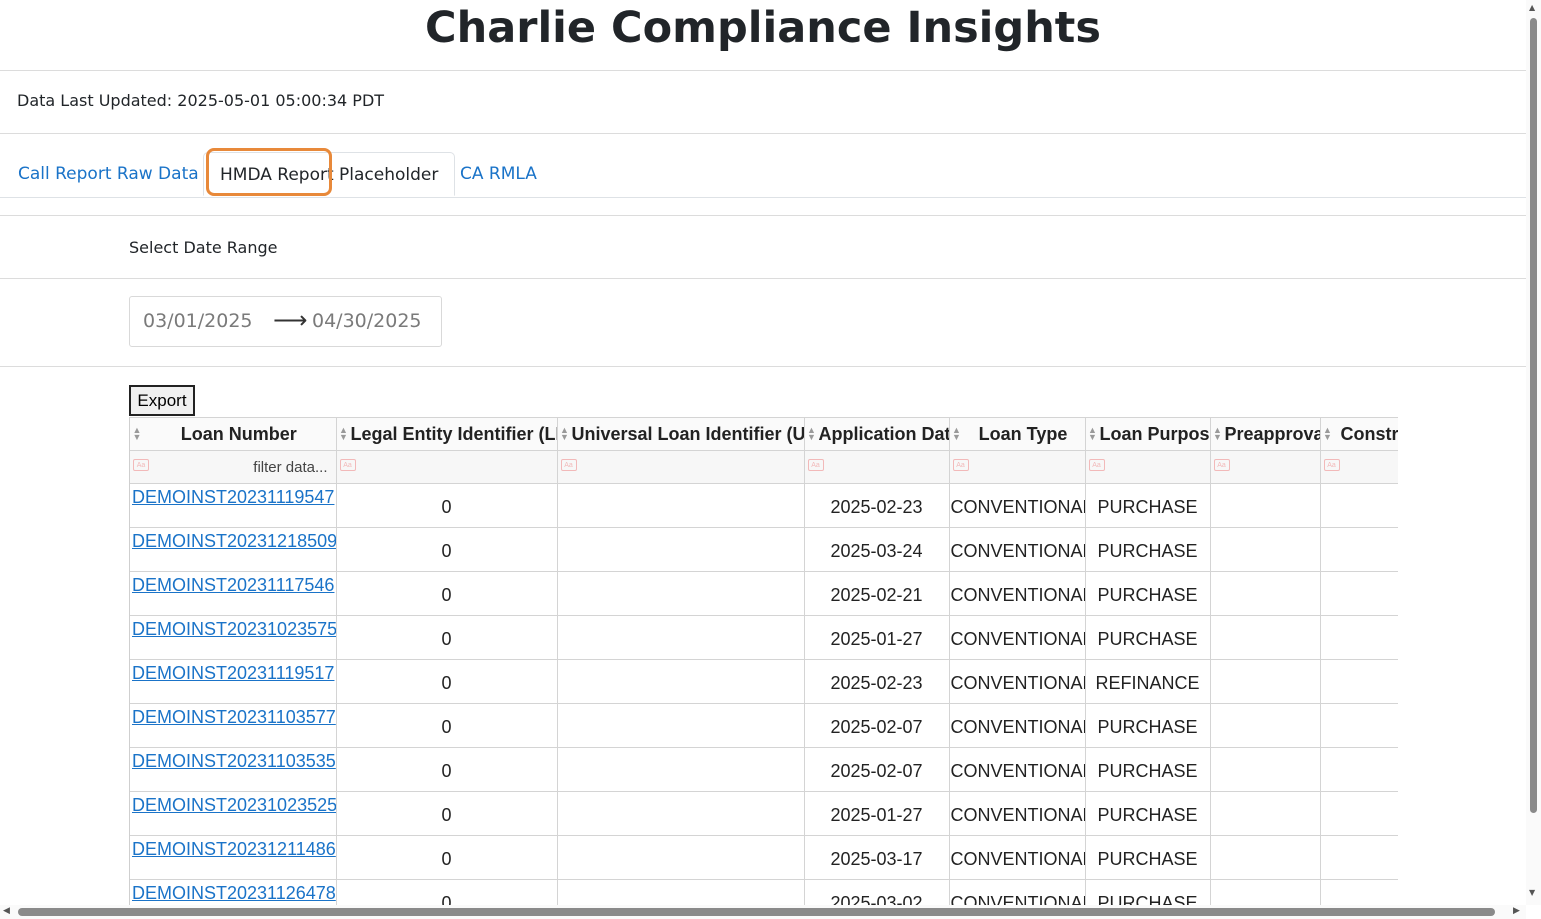 Image resolution: width=1541 pixels, height=919 pixels. Describe the element at coordinates (681, 434) in the screenshot. I see `column-header: ▲ ▼ Universal Loan Identifier (ULI)` at that location.